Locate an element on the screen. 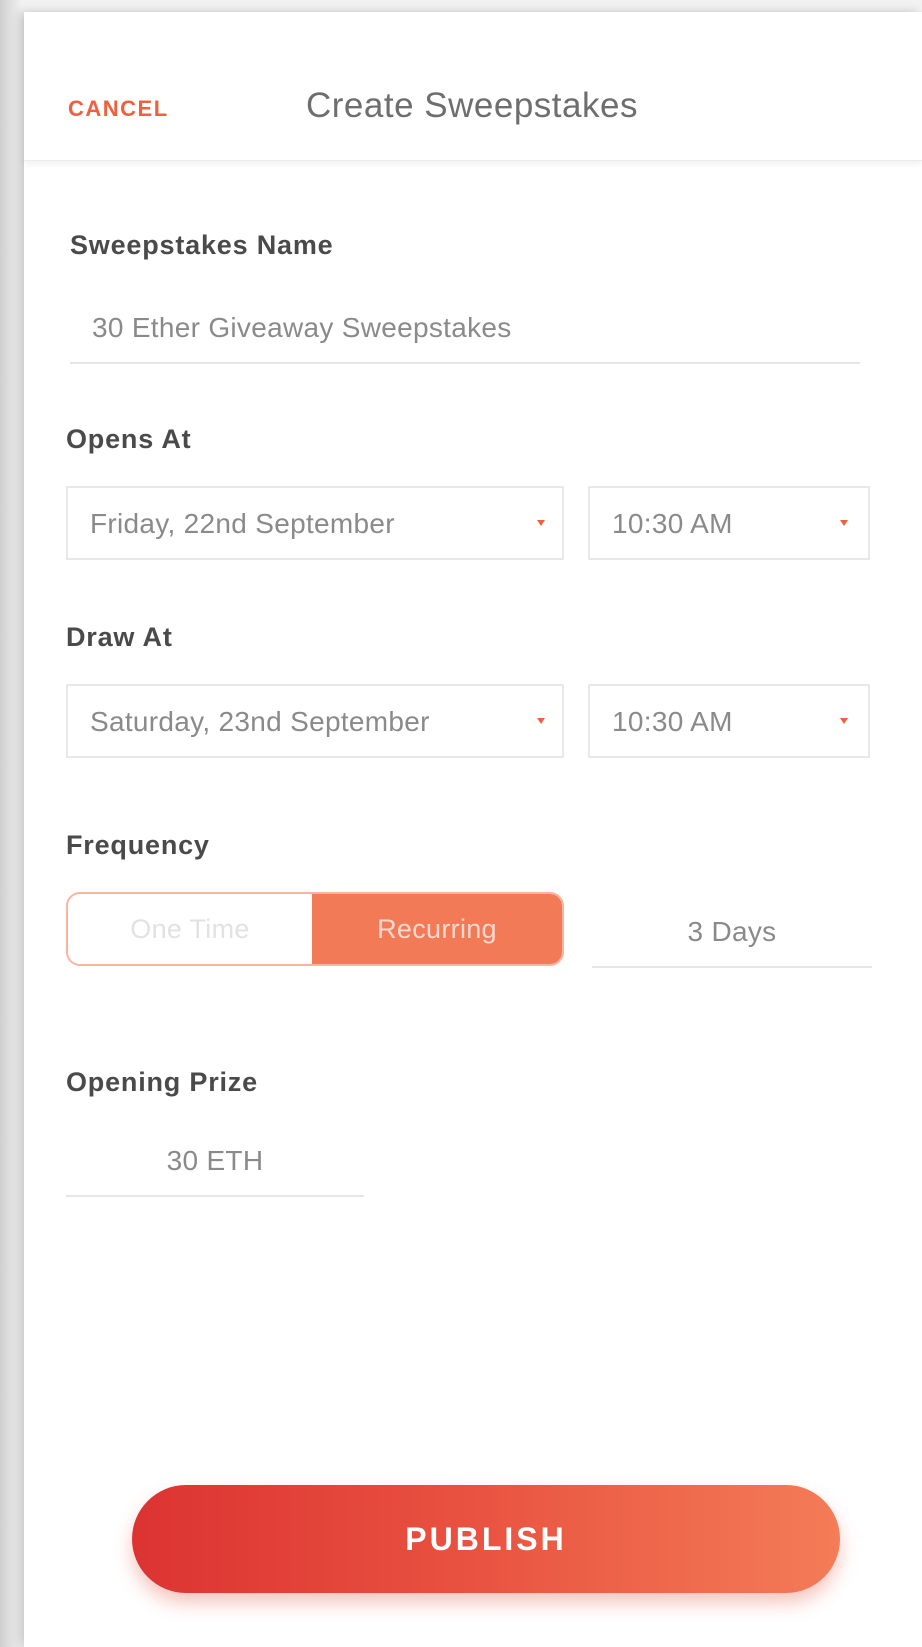 This screenshot has width=922, height=1647. frequency-option-one-time: One Time is located at coordinates (190, 929).